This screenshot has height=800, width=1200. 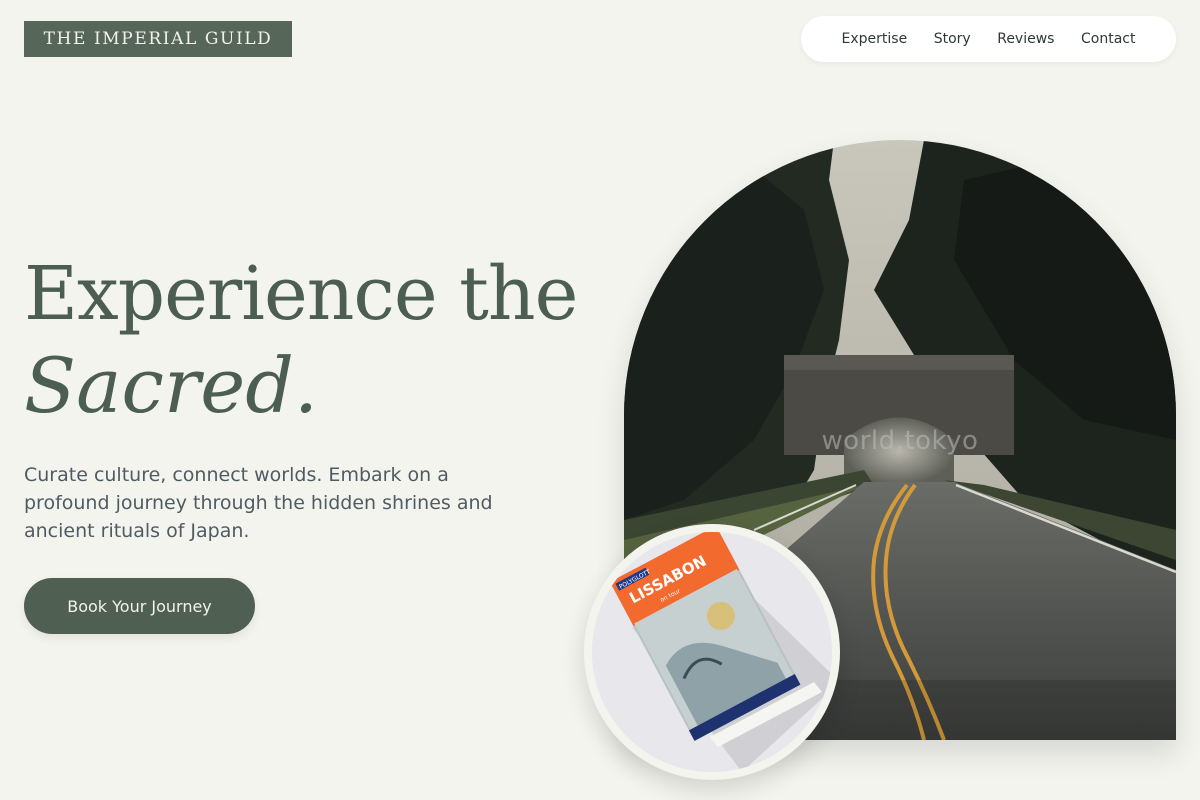 What do you see at coordinates (314, 340) in the screenshot?
I see `hero-headline: Experience the Sacred.` at bounding box center [314, 340].